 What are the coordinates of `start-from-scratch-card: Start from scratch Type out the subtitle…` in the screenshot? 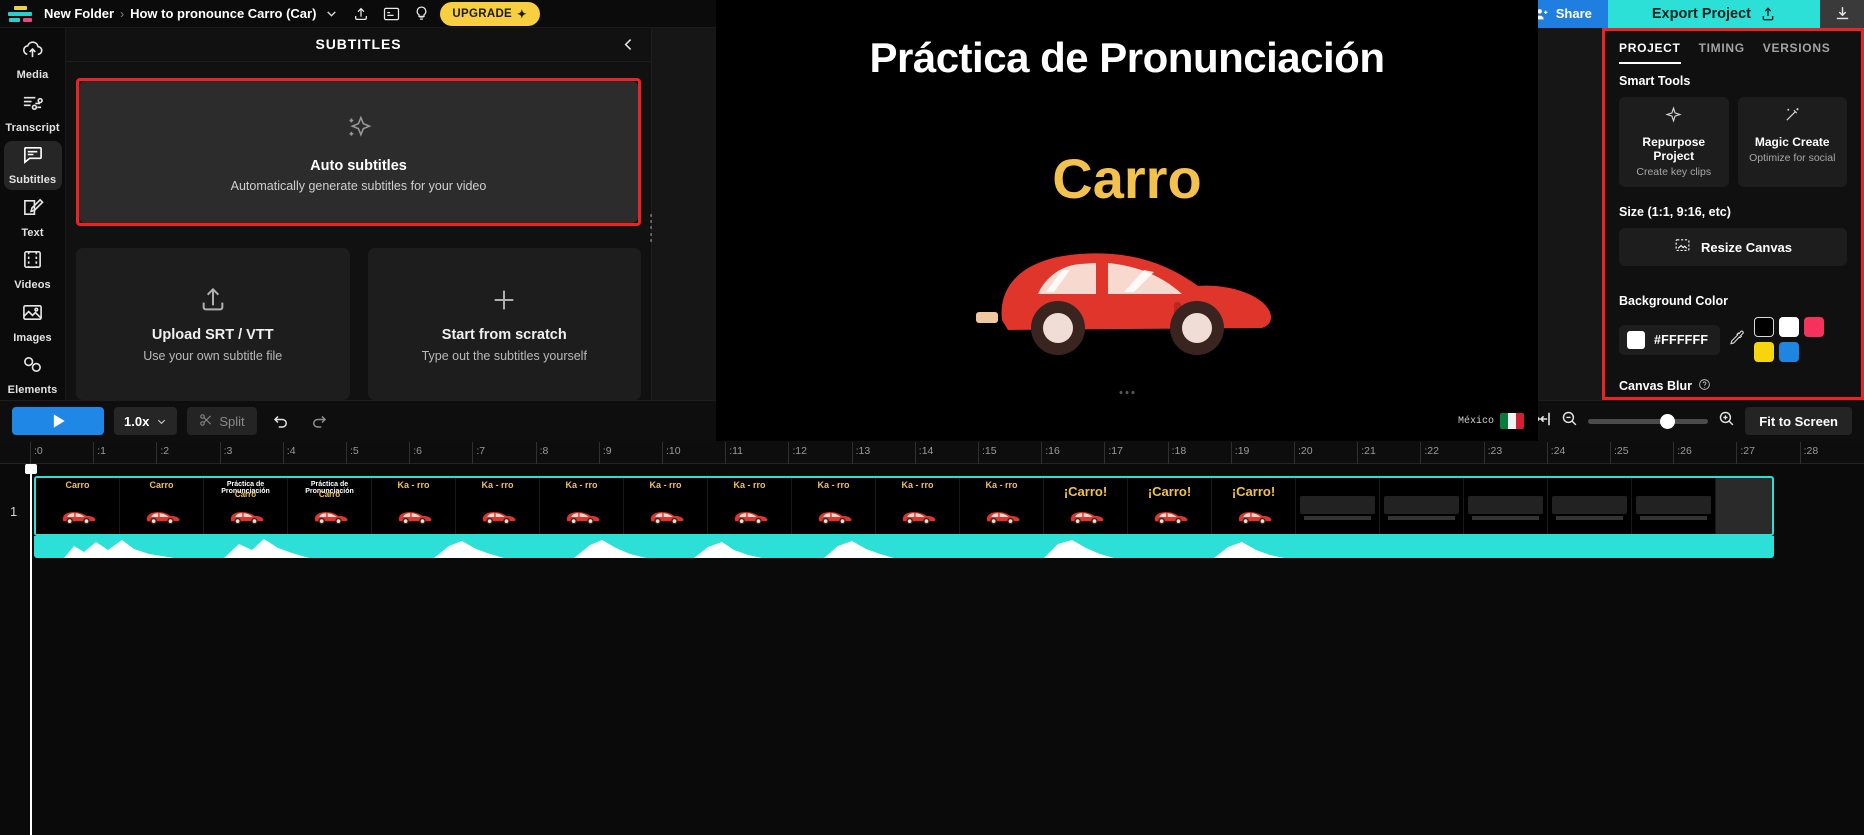 It's located at (504, 323).